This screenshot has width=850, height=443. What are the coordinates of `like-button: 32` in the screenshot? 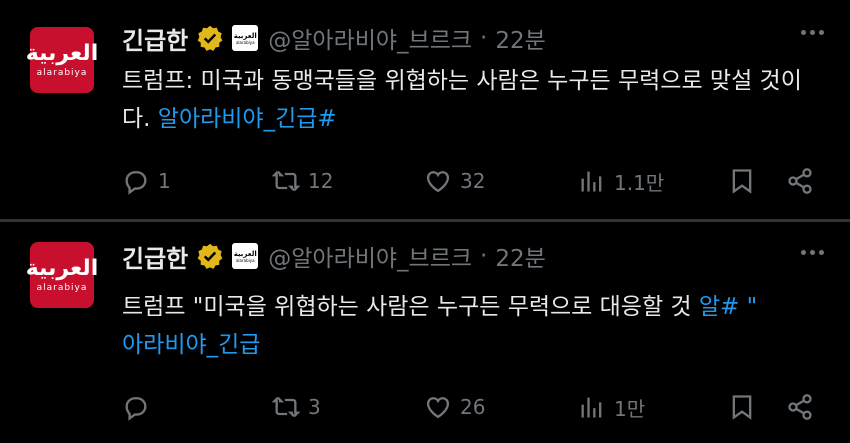 It's located at (454, 181).